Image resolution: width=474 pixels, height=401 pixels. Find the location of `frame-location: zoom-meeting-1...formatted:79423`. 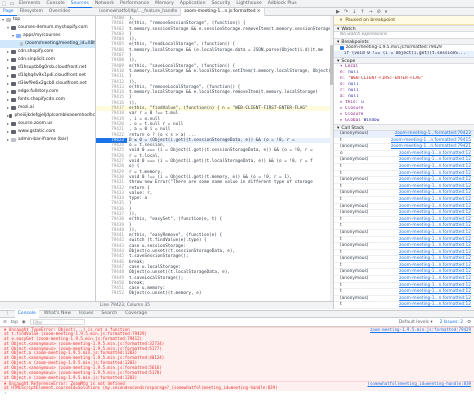

frame-location: zoom-meeting-1...formatted:79423 is located at coordinates (433, 134).